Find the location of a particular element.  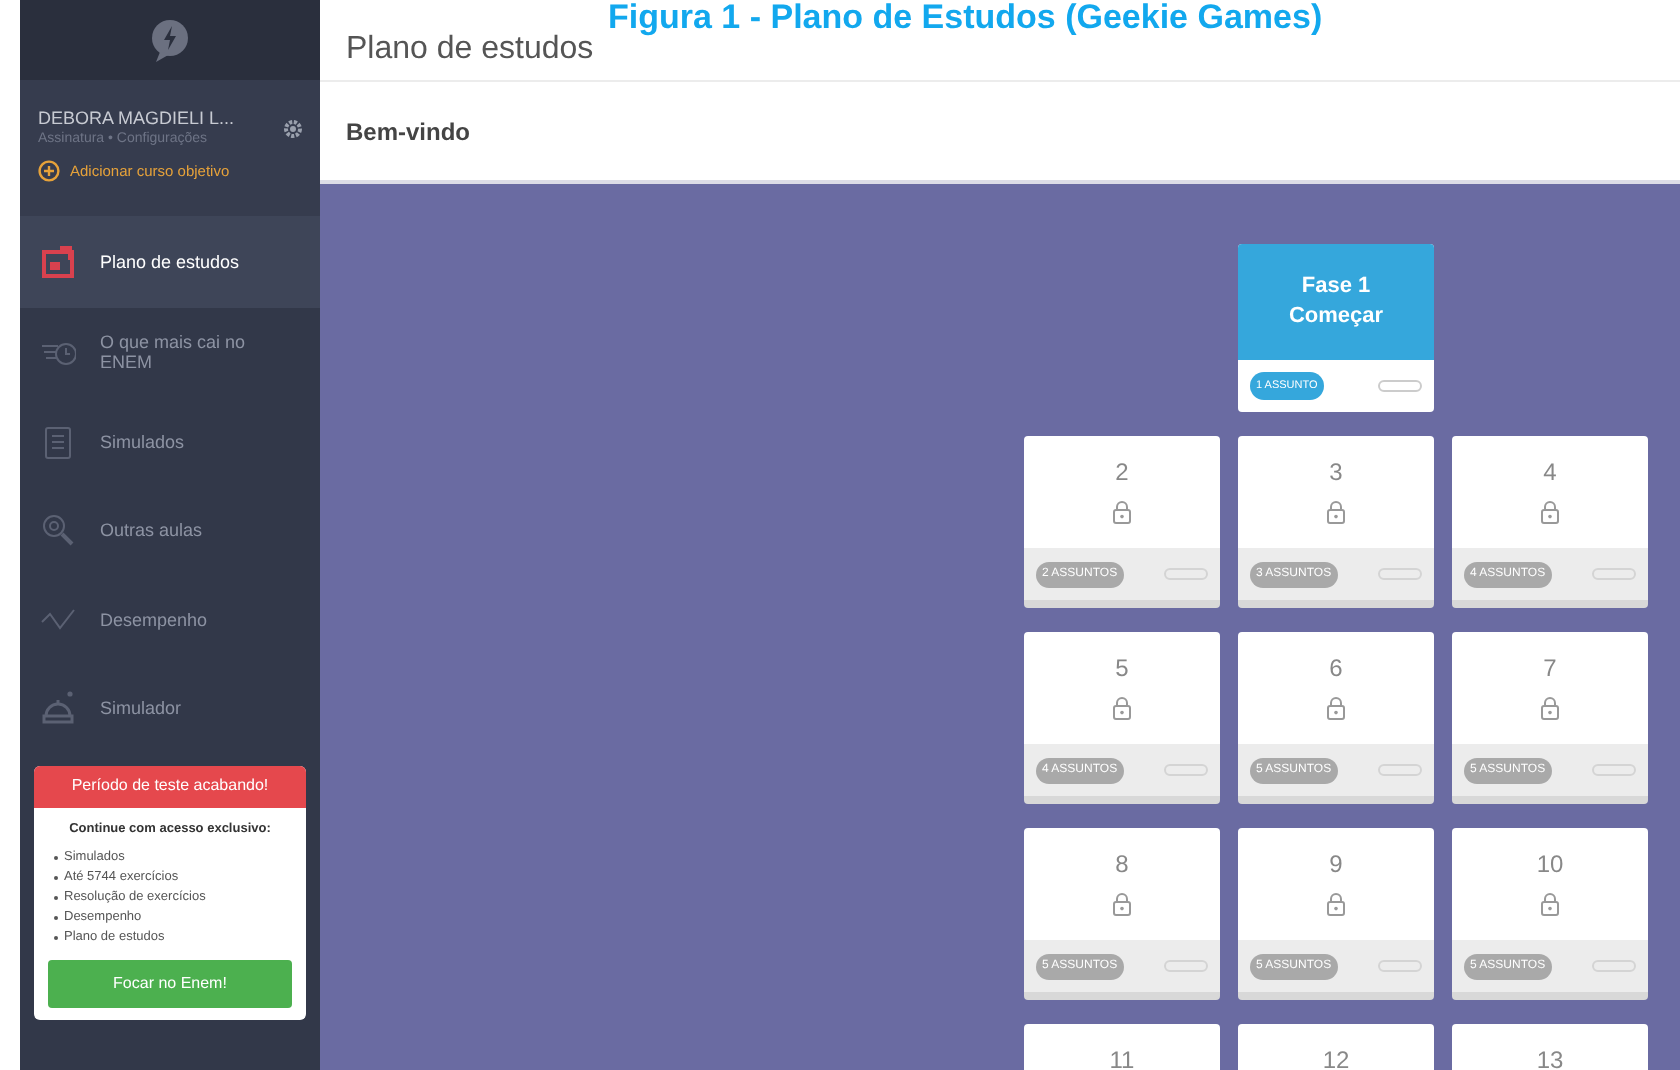

phase-number: 7 is located at coordinates (1550, 668).